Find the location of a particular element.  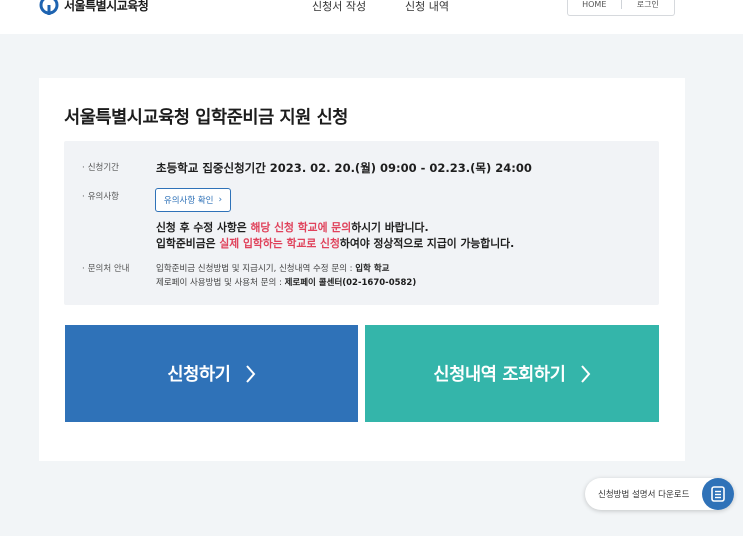

nav-application-write: 신청서 작성 is located at coordinates (339, 7).